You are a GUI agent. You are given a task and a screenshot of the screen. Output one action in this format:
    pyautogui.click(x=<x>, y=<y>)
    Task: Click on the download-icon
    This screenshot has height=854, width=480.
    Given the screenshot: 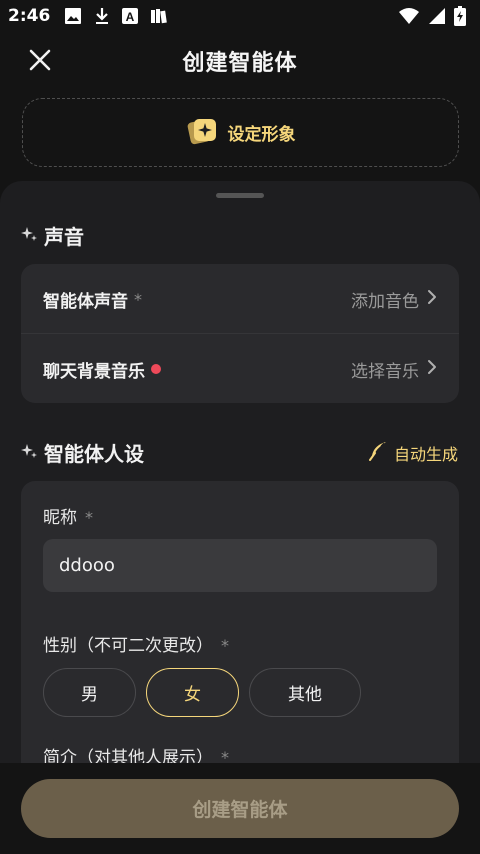 What is the action you would take?
    pyautogui.click(x=102, y=16)
    